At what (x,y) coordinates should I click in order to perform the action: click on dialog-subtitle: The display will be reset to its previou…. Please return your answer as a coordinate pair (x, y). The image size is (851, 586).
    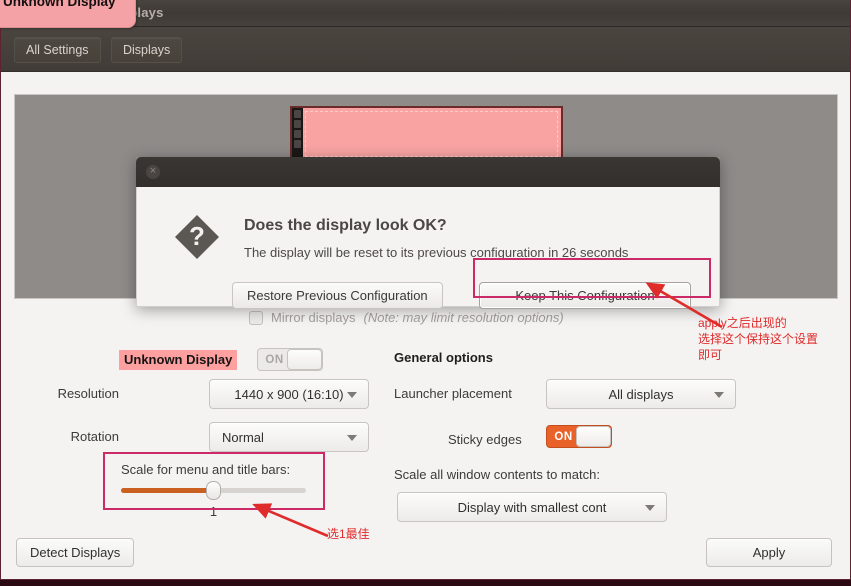
    Looking at the image, I should click on (436, 252).